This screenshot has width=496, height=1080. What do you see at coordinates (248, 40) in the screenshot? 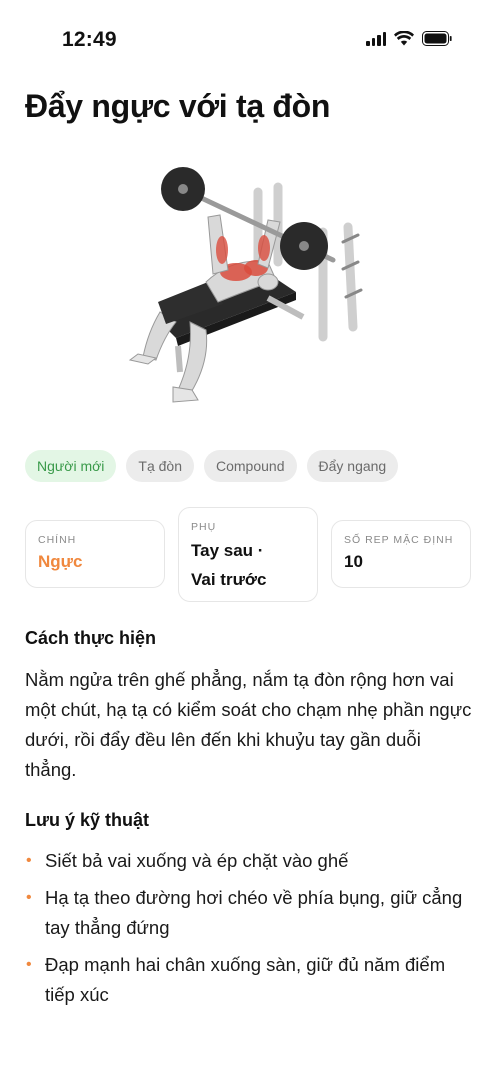
I see `status-bar: 12:49` at bounding box center [248, 40].